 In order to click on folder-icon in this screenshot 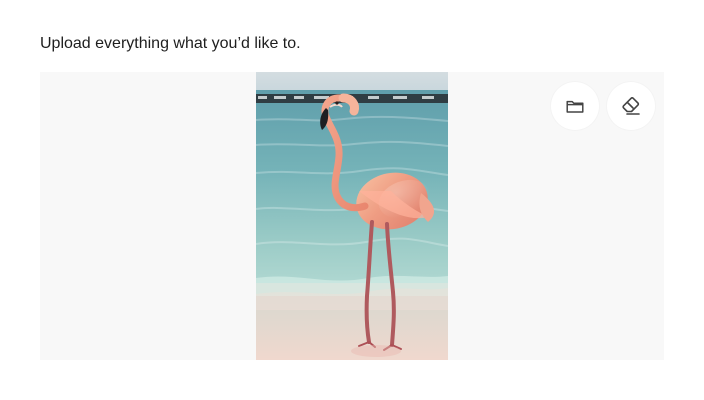, I will do `click(575, 106)`.